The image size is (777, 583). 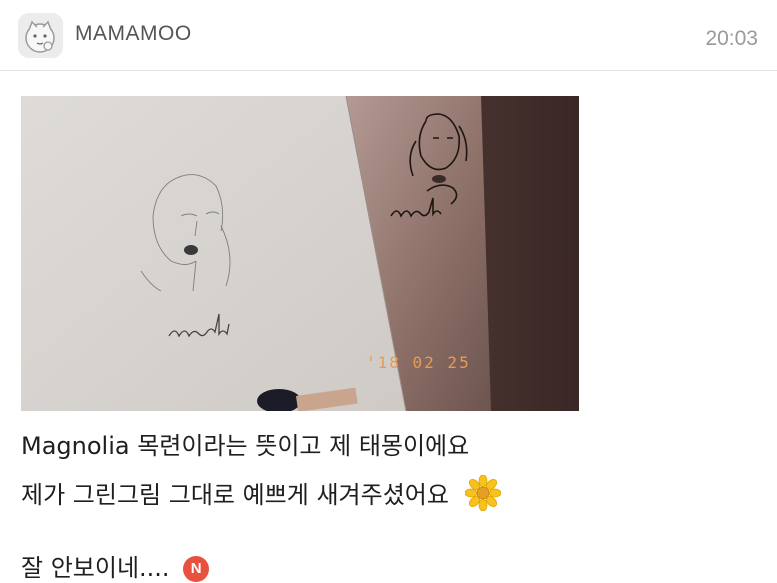 I want to click on post-text: Magnolia 목련이라는 뜻이고 제 태몽이에요, so click(x=245, y=446).